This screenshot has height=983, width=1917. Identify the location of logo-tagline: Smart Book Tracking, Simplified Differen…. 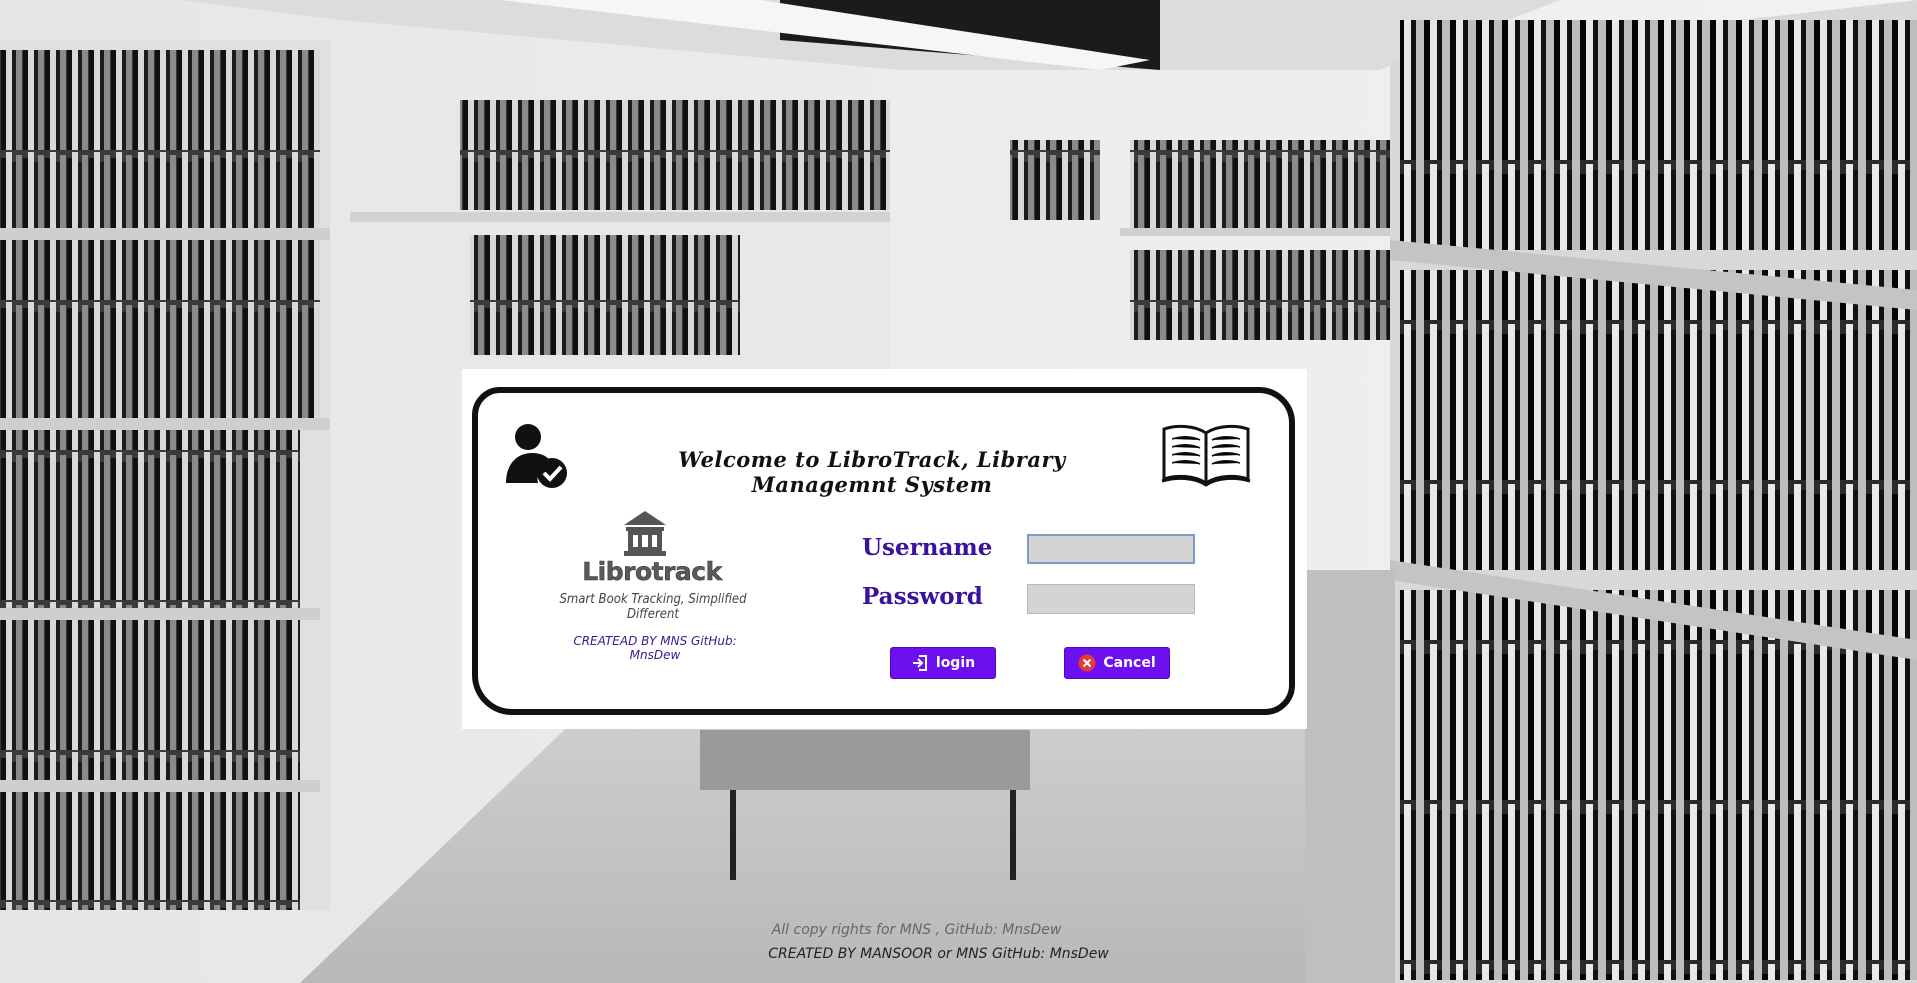
(653, 607).